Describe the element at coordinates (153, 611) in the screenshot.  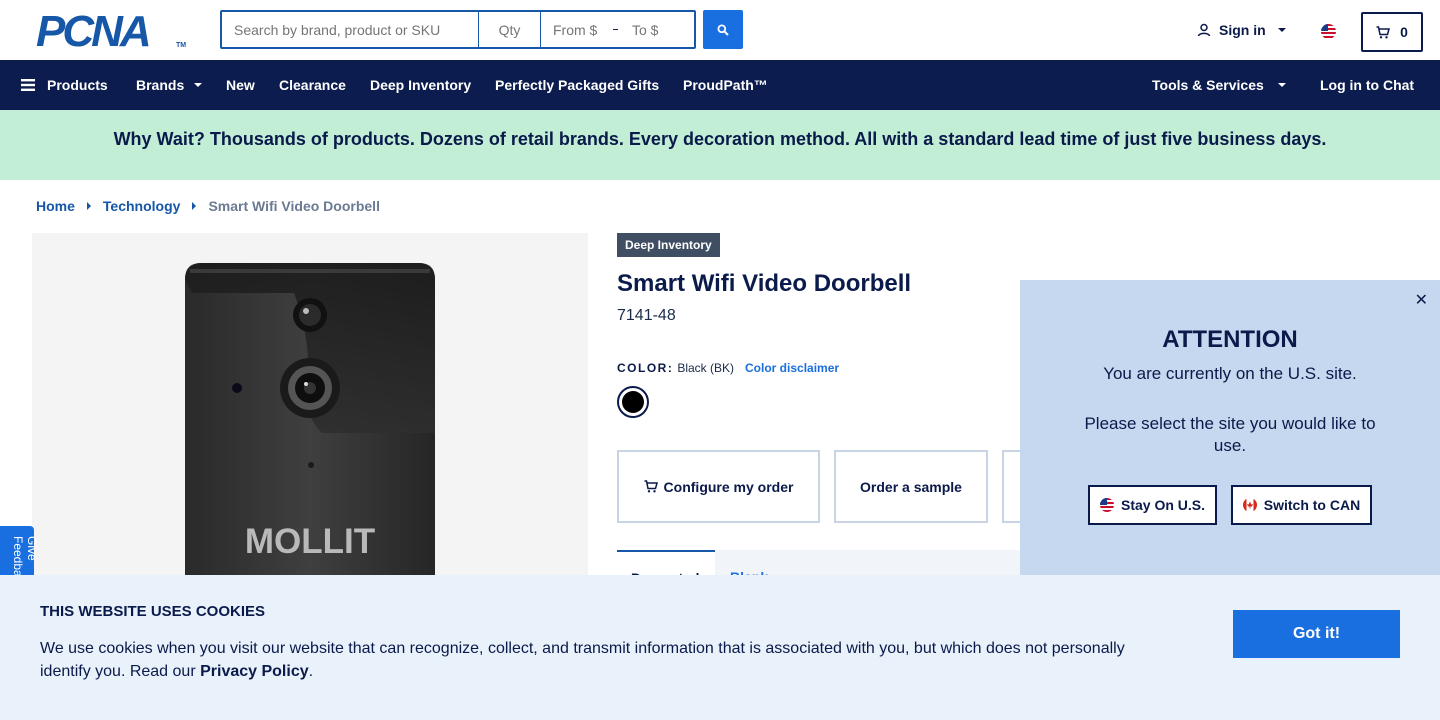
I see `cookie-title: THIS WEBSITE USES COOKIES` at that location.